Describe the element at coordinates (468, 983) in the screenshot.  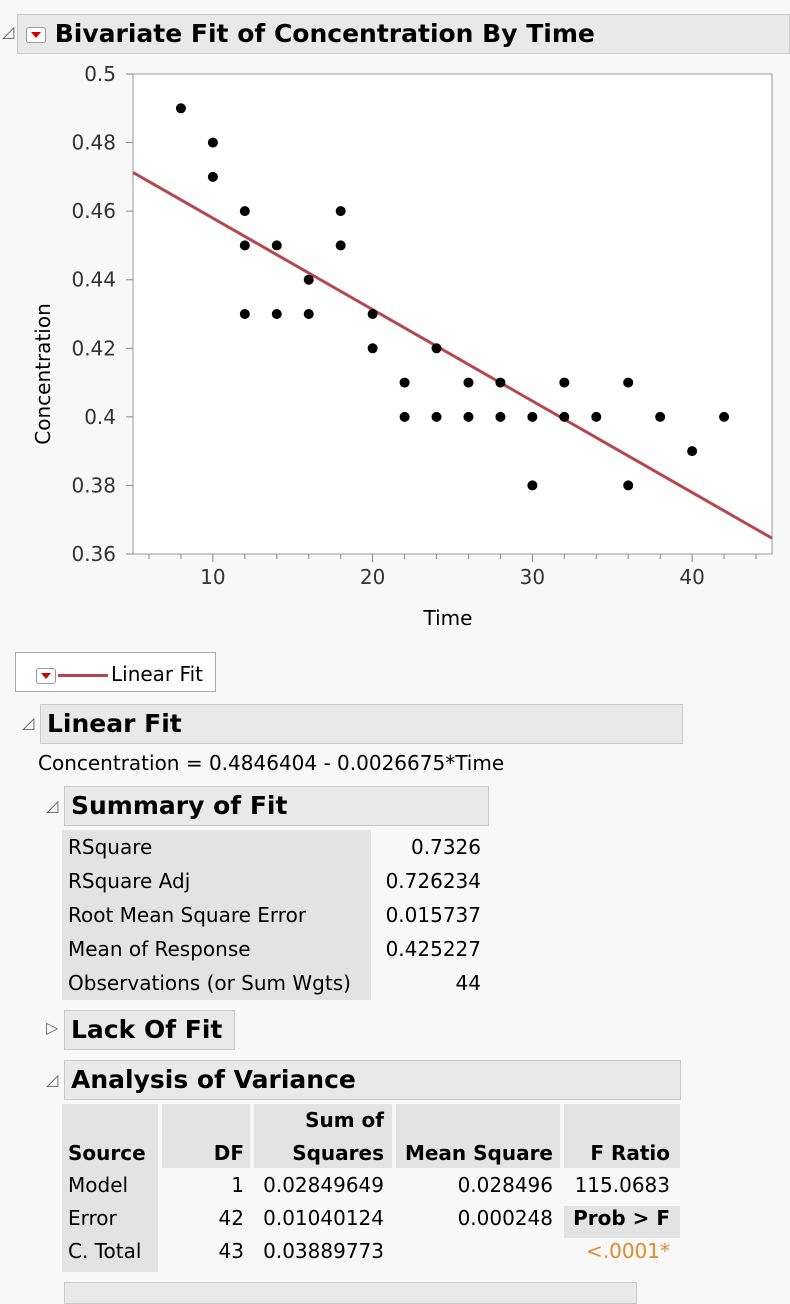
I see `summary-value: 44` at that location.